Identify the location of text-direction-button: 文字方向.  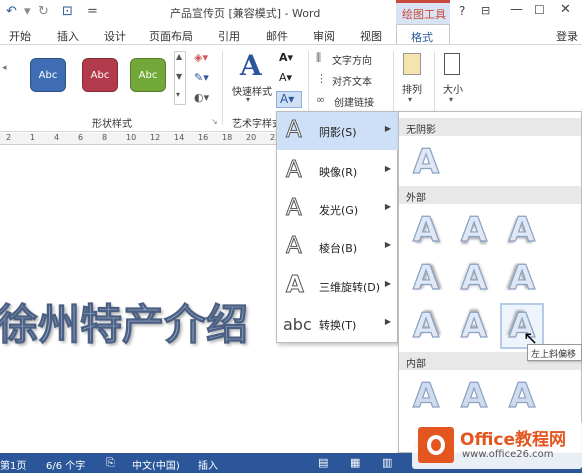
(352, 59).